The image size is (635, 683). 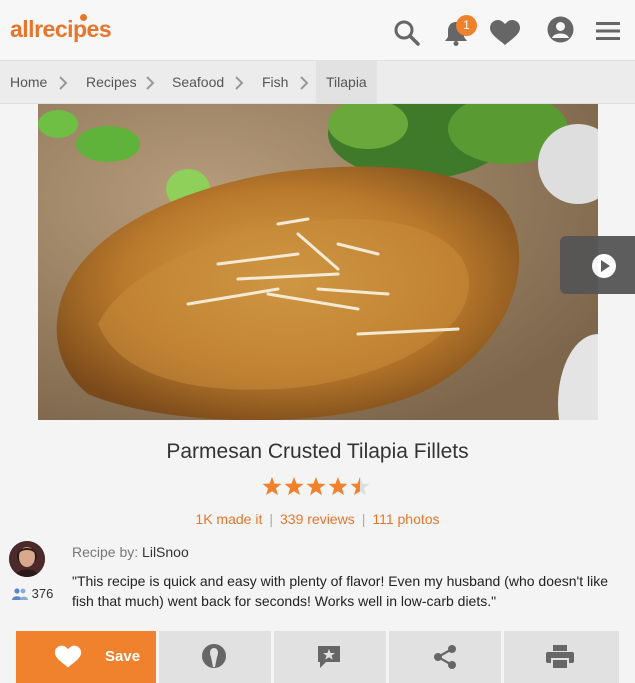 I want to click on save-button: Save, so click(x=86, y=657).